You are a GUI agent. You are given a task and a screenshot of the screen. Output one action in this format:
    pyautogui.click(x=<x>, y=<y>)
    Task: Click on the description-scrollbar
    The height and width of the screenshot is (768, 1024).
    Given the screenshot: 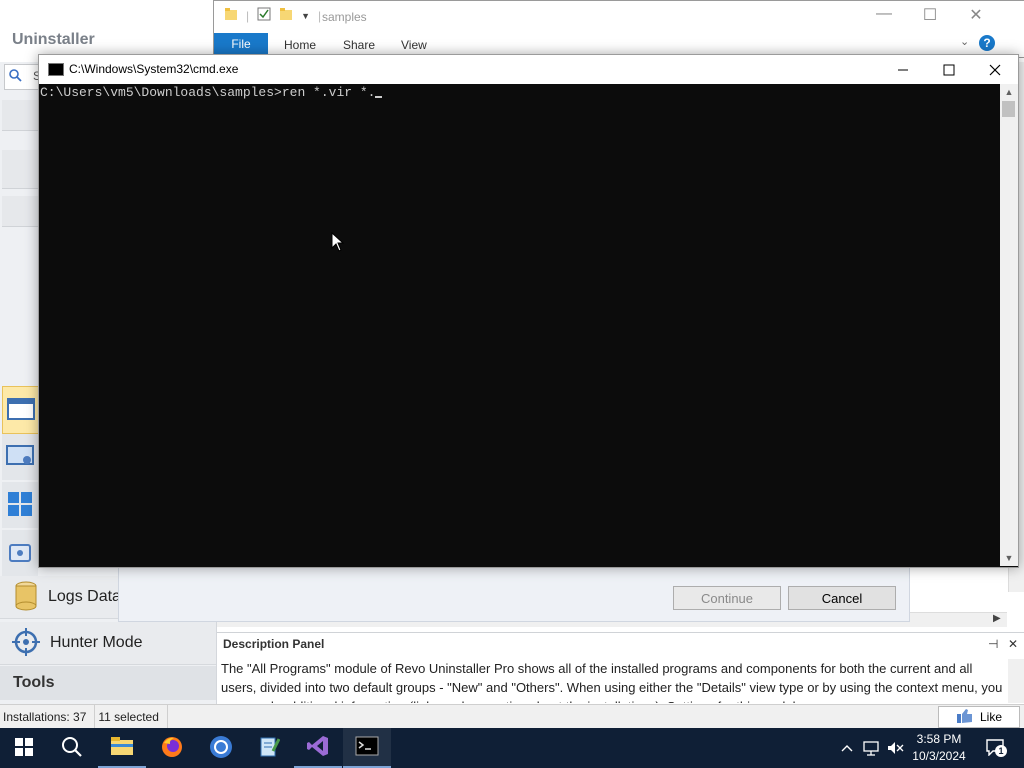 What is the action you would take?
    pyautogui.click(x=1016, y=681)
    